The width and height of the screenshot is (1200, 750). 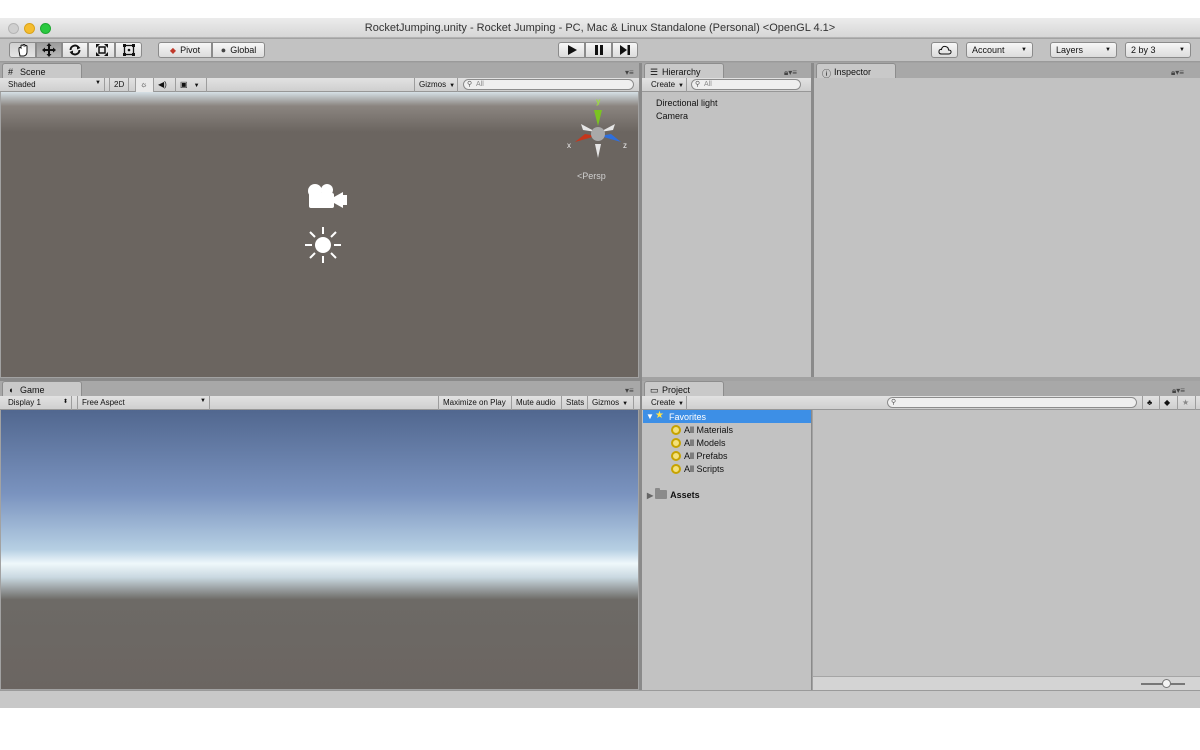 What do you see at coordinates (223, 50) in the screenshot?
I see `globe-icon: ●` at bounding box center [223, 50].